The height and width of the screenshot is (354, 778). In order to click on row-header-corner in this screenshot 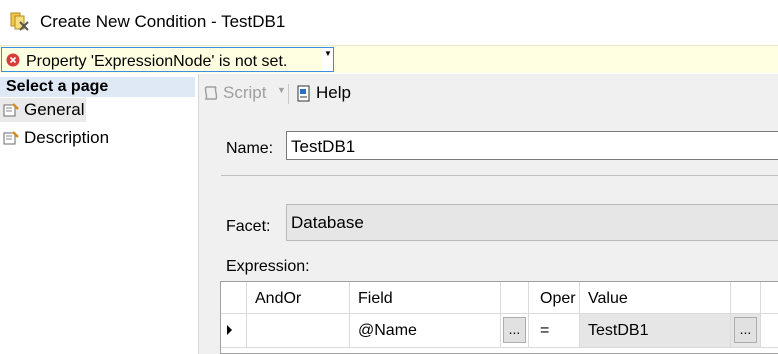, I will do `click(234, 298)`.